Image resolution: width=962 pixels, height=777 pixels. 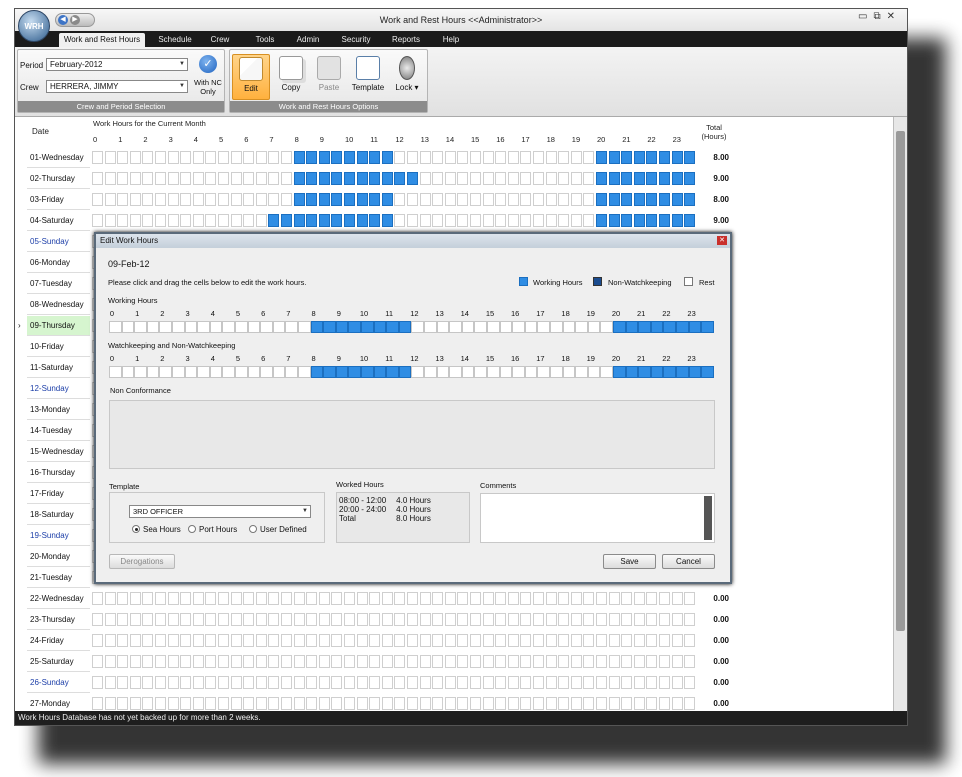 What do you see at coordinates (58, 536) in the screenshot?
I see `date-cell: 19-Sunday` at bounding box center [58, 536].